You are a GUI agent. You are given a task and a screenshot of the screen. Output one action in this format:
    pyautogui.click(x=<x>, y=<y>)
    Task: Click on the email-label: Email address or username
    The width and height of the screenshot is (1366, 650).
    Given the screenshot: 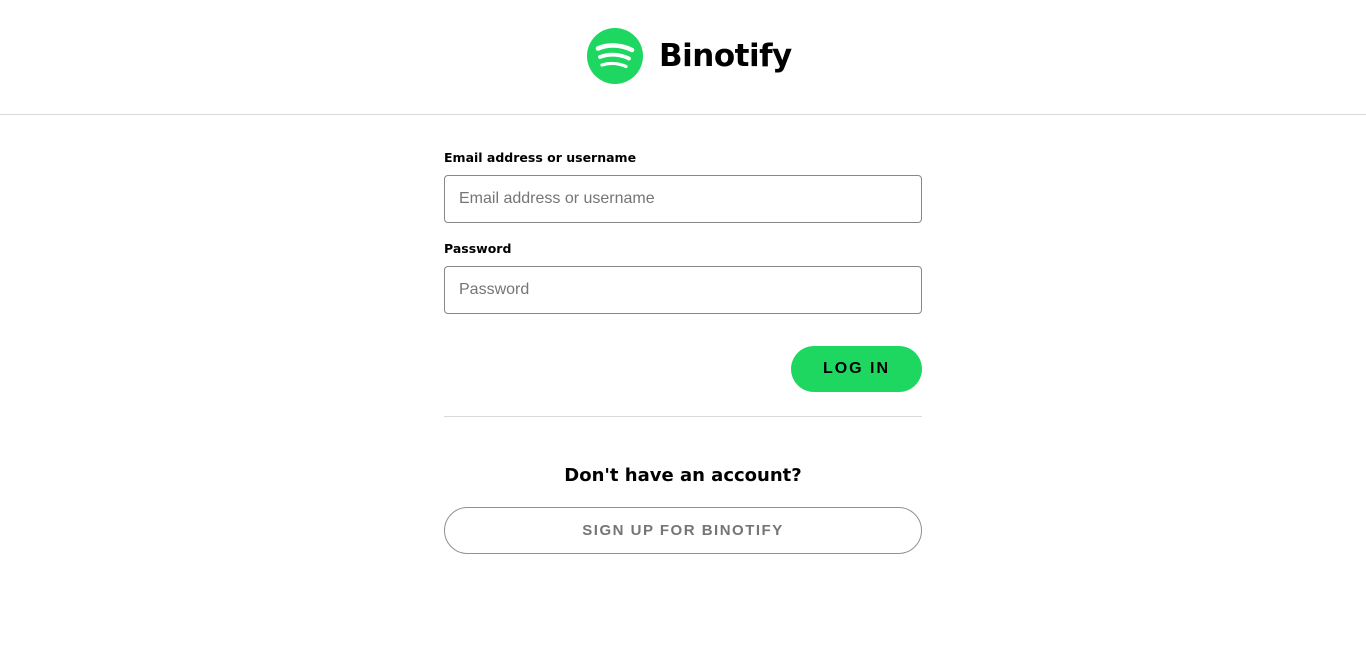 What is the action you would take?
    pyautogui.click(x=540, y=157)
    